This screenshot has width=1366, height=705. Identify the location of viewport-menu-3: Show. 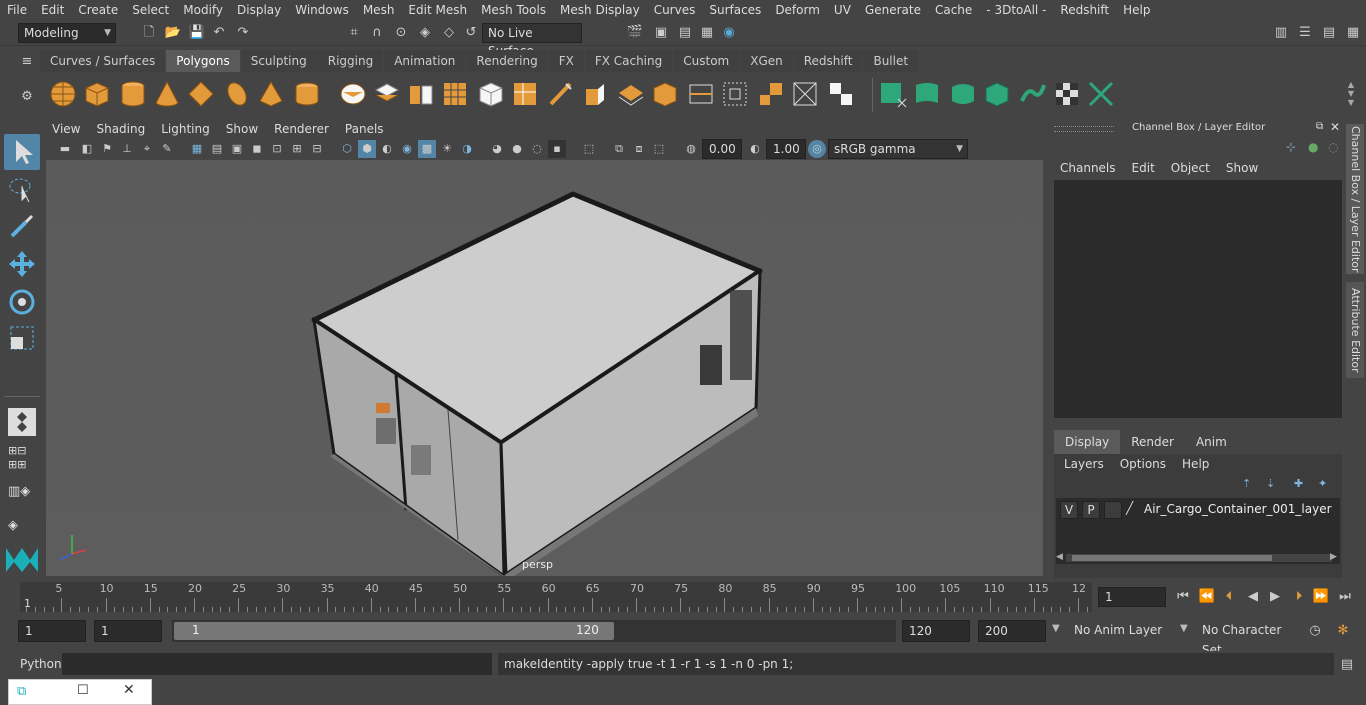
(242, 129).